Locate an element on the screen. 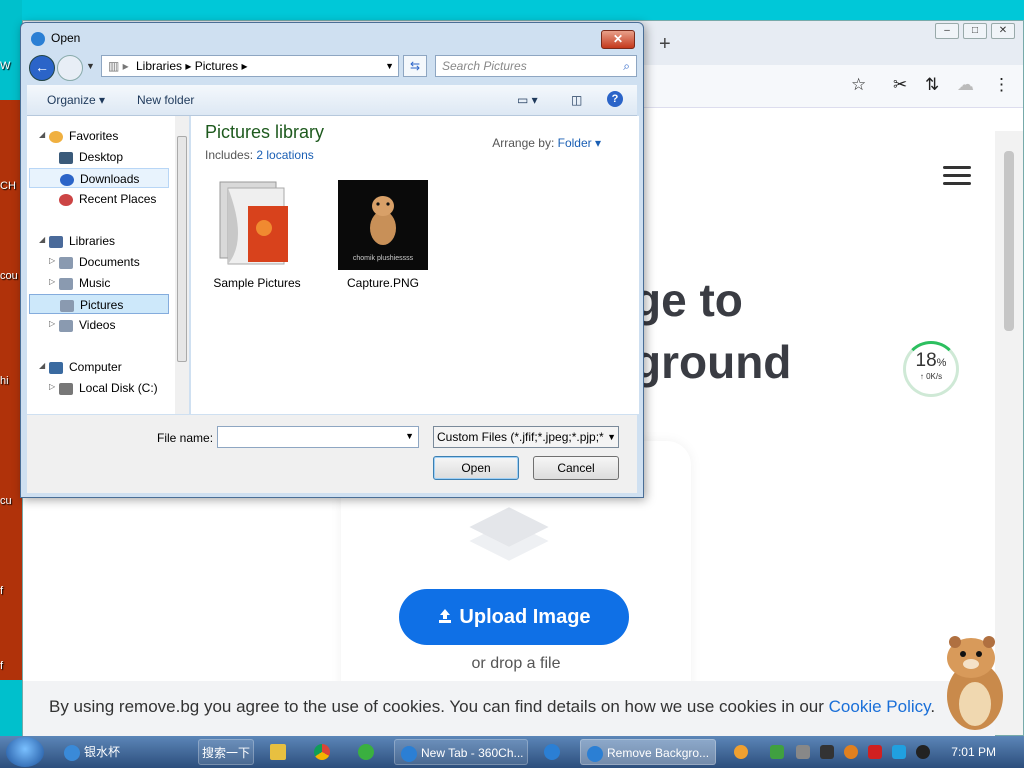 The image size is (1024, 768). preview-pane-icon: ◫ is located at coordinates (576, 100).